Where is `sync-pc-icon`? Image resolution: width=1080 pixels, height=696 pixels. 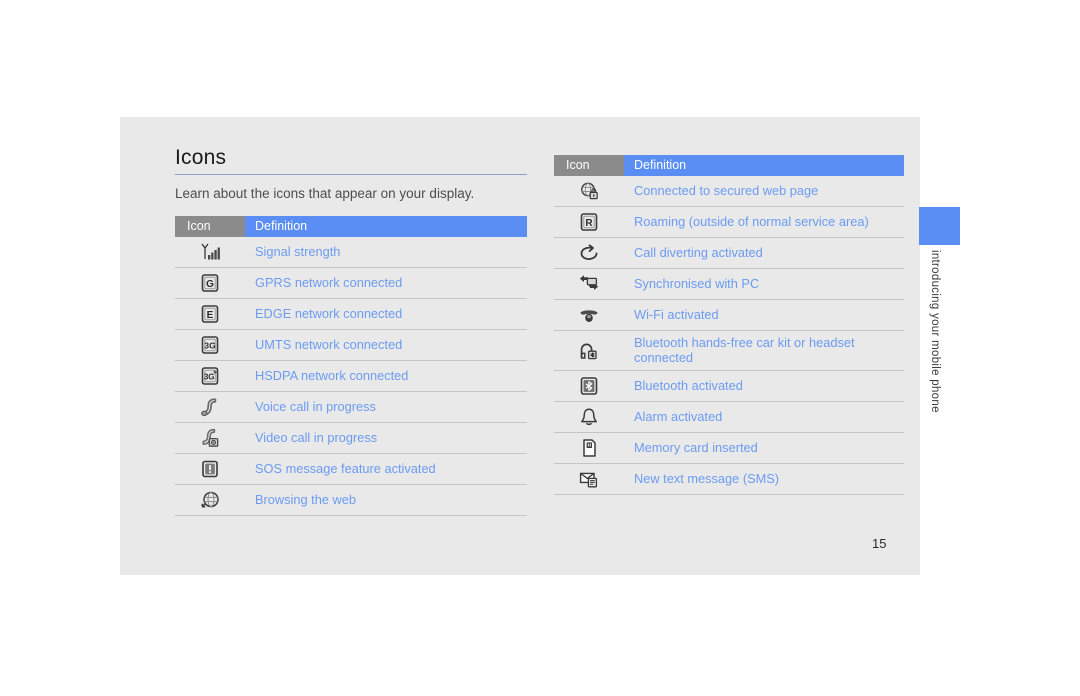
sync-pc-icon is located at coordinates (589, 284).